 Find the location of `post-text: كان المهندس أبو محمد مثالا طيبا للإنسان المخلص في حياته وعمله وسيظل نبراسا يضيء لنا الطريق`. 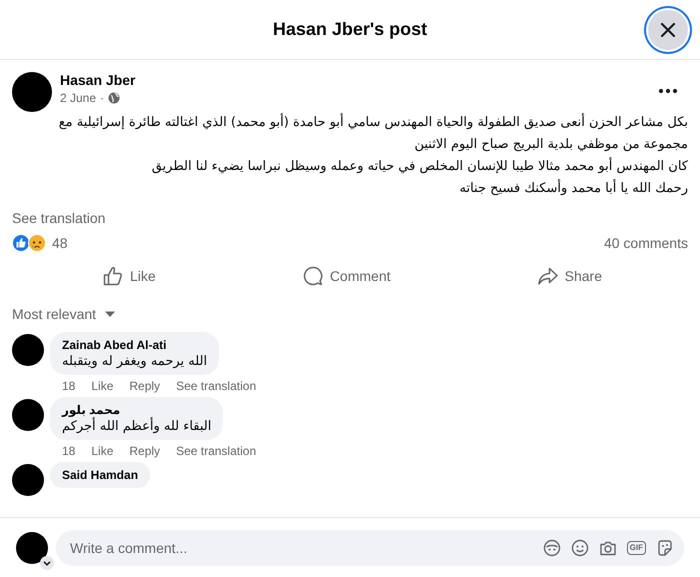

post-text: كان المهندس أبو محمد مثالا طيبا للإنسان المخلص في حياته وعمله وسيظل نبراسا يضيء لنا الطريق is located at coordinates (419, 166).